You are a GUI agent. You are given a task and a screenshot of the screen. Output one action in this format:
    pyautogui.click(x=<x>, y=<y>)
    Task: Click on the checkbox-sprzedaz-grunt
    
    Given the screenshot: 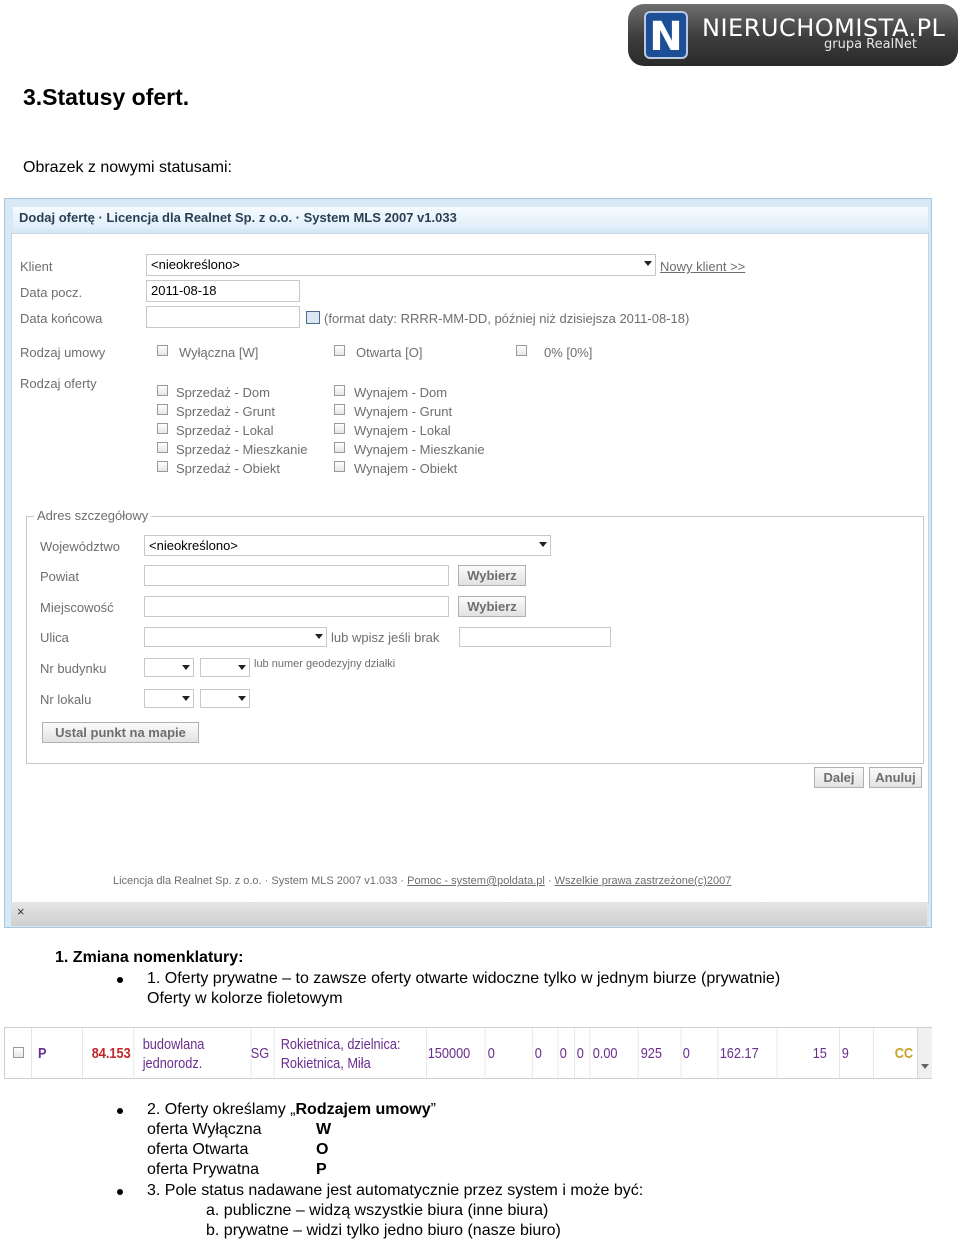 What is the action you would take?
    pyautogui.click(x=162, y=409)
    